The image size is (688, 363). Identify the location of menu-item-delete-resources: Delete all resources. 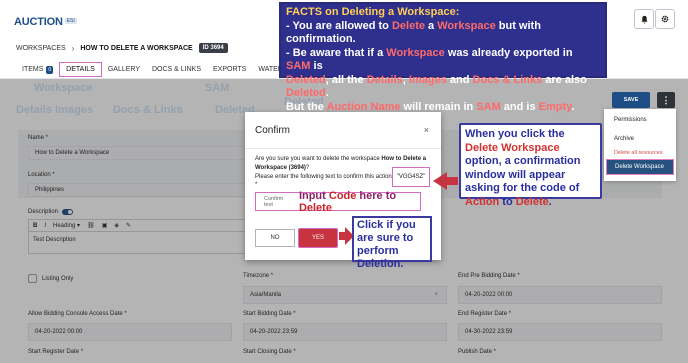
(638, 153).